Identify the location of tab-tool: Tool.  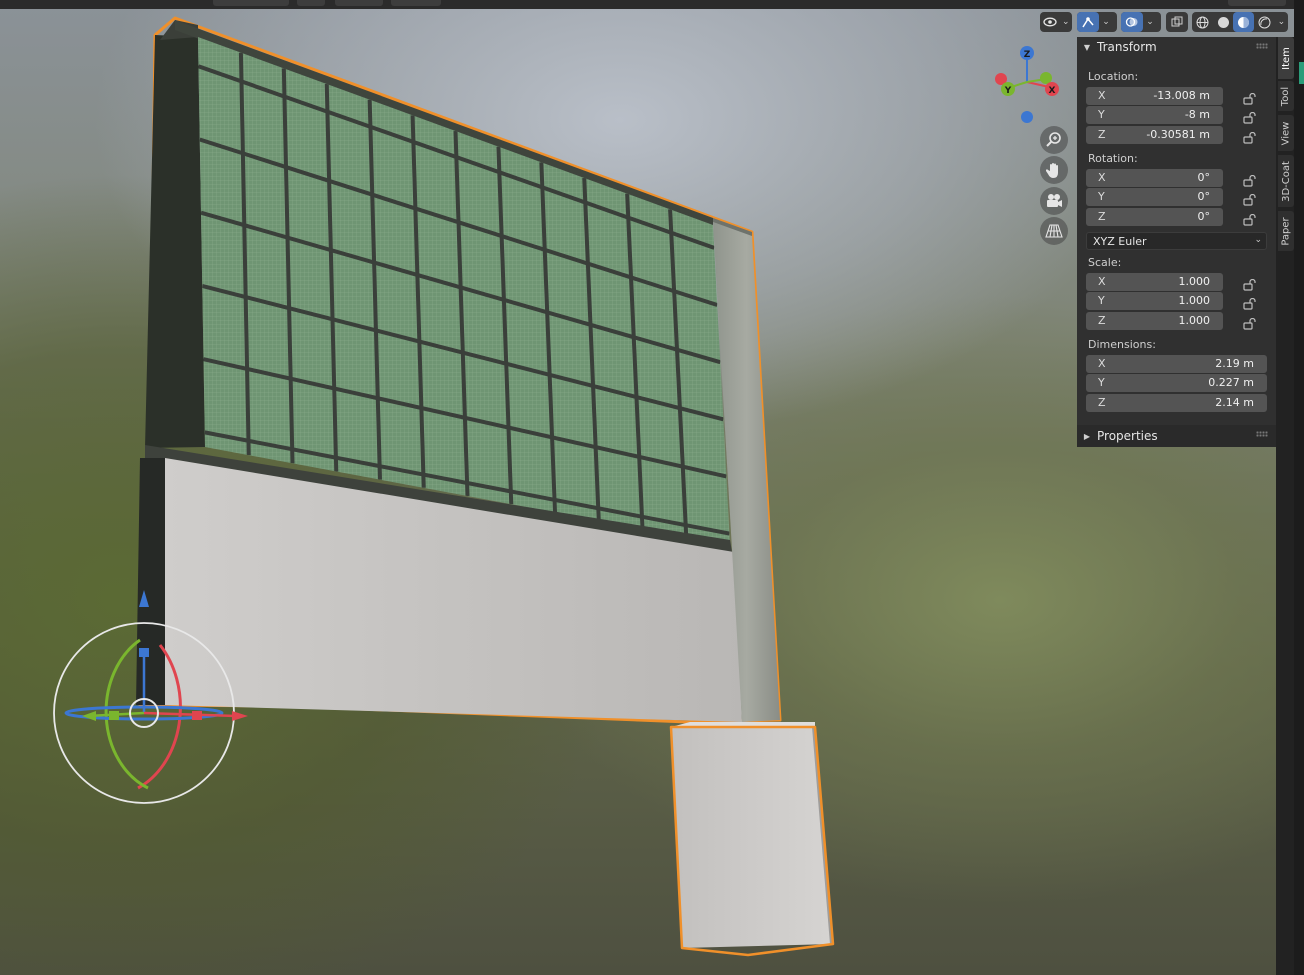
(1286, 96).